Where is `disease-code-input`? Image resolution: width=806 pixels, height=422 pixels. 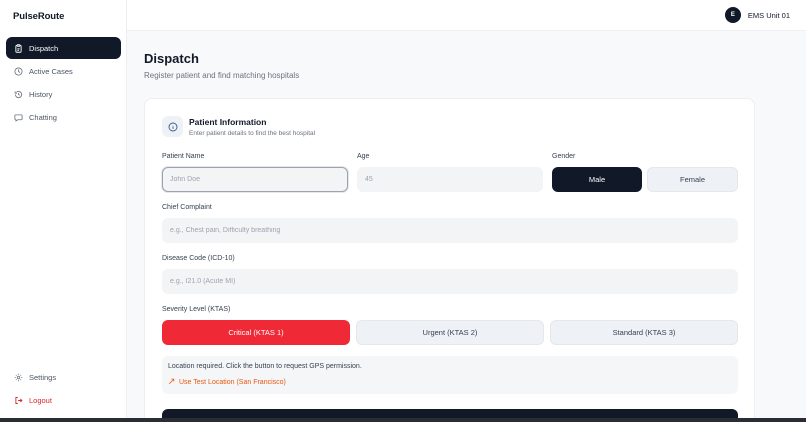
disease-code-input is located at coordinates (450, 281).